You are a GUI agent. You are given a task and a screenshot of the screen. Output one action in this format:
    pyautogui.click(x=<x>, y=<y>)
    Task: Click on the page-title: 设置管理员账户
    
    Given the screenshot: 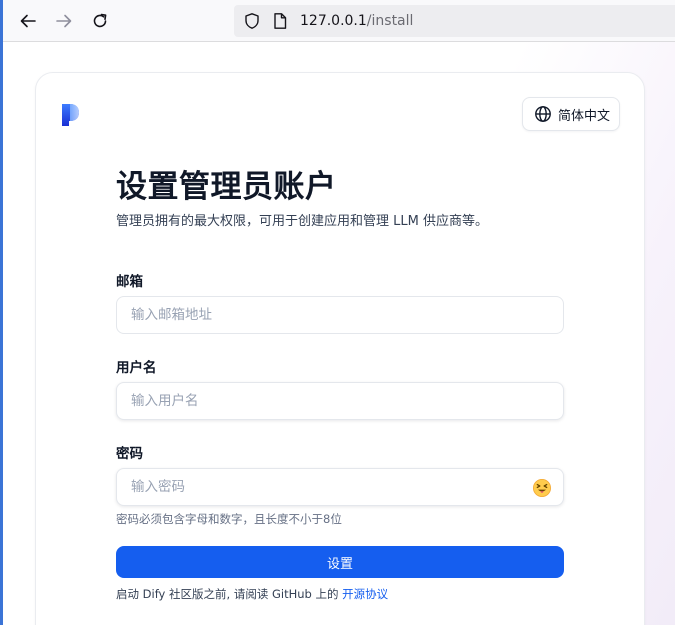 What is the action you would take?
    pyautogui.click(x=226, y=187)
    